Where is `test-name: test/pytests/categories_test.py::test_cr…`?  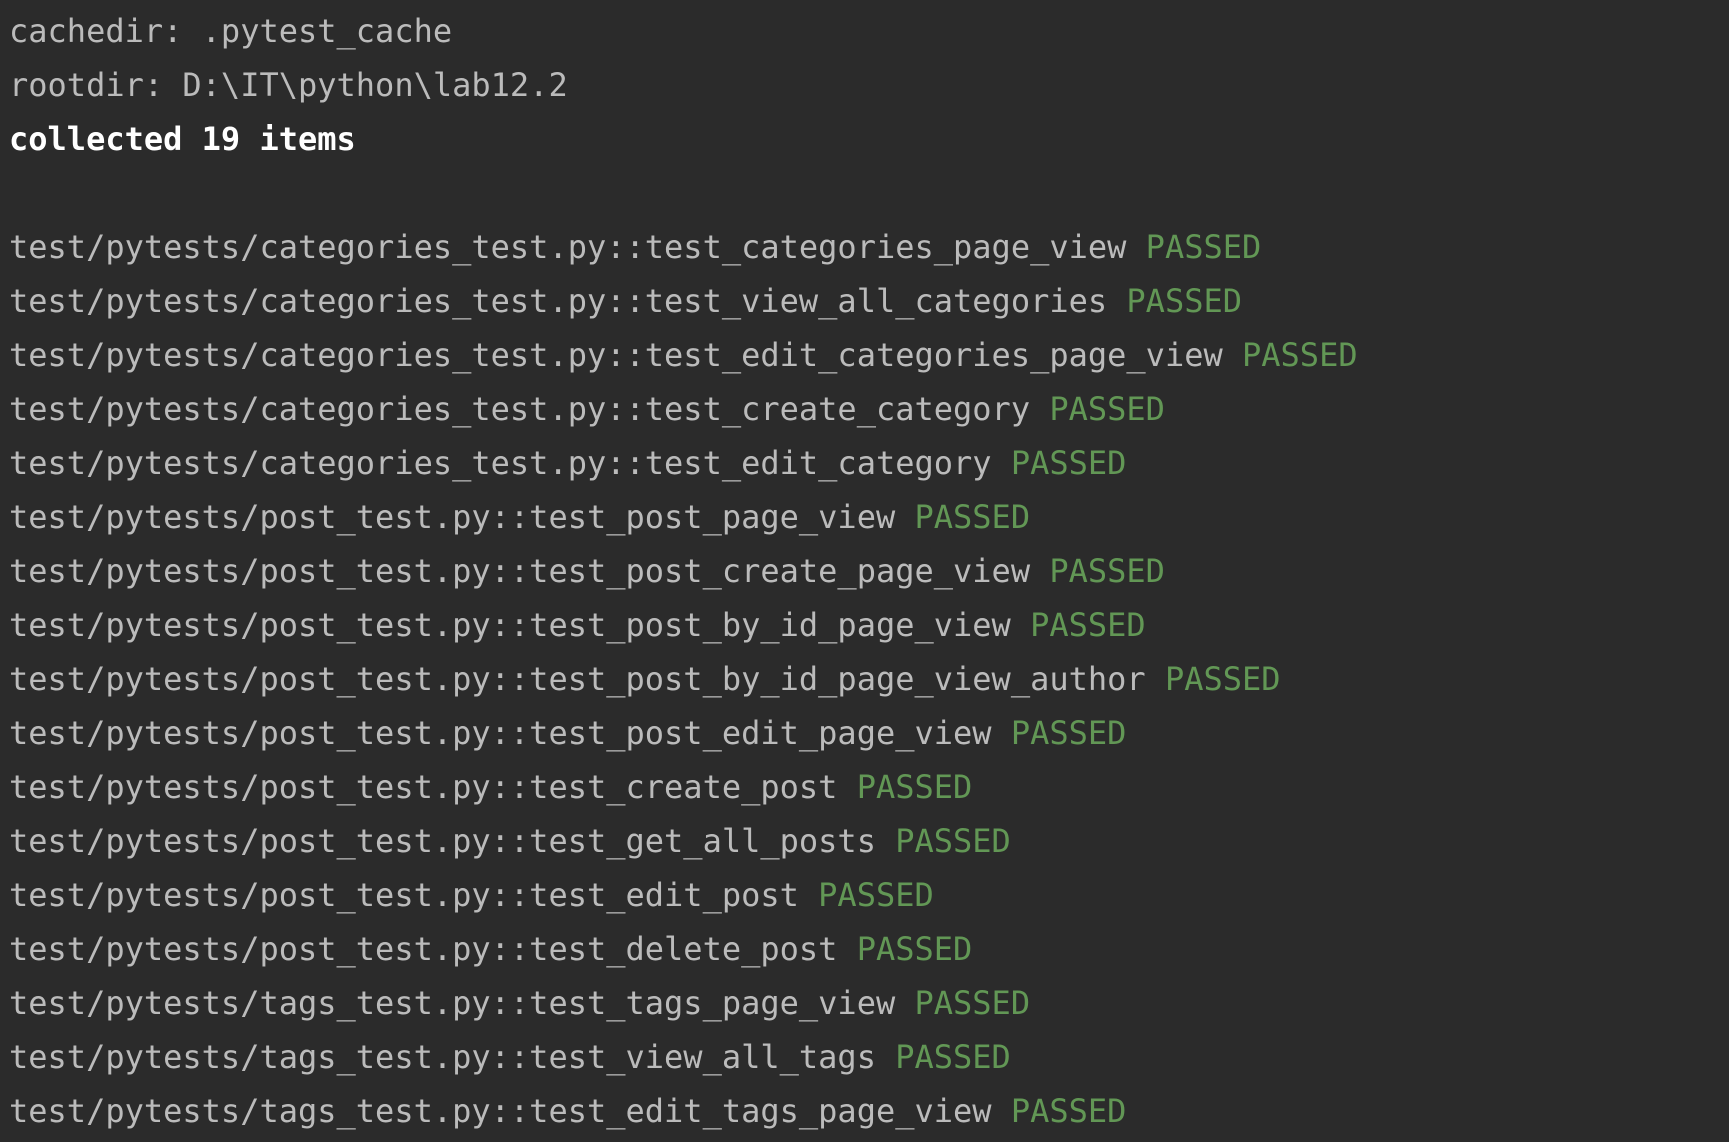 test-name: test/pytests/categories_test.py::test_cr… is located at coordinates (520, 409).